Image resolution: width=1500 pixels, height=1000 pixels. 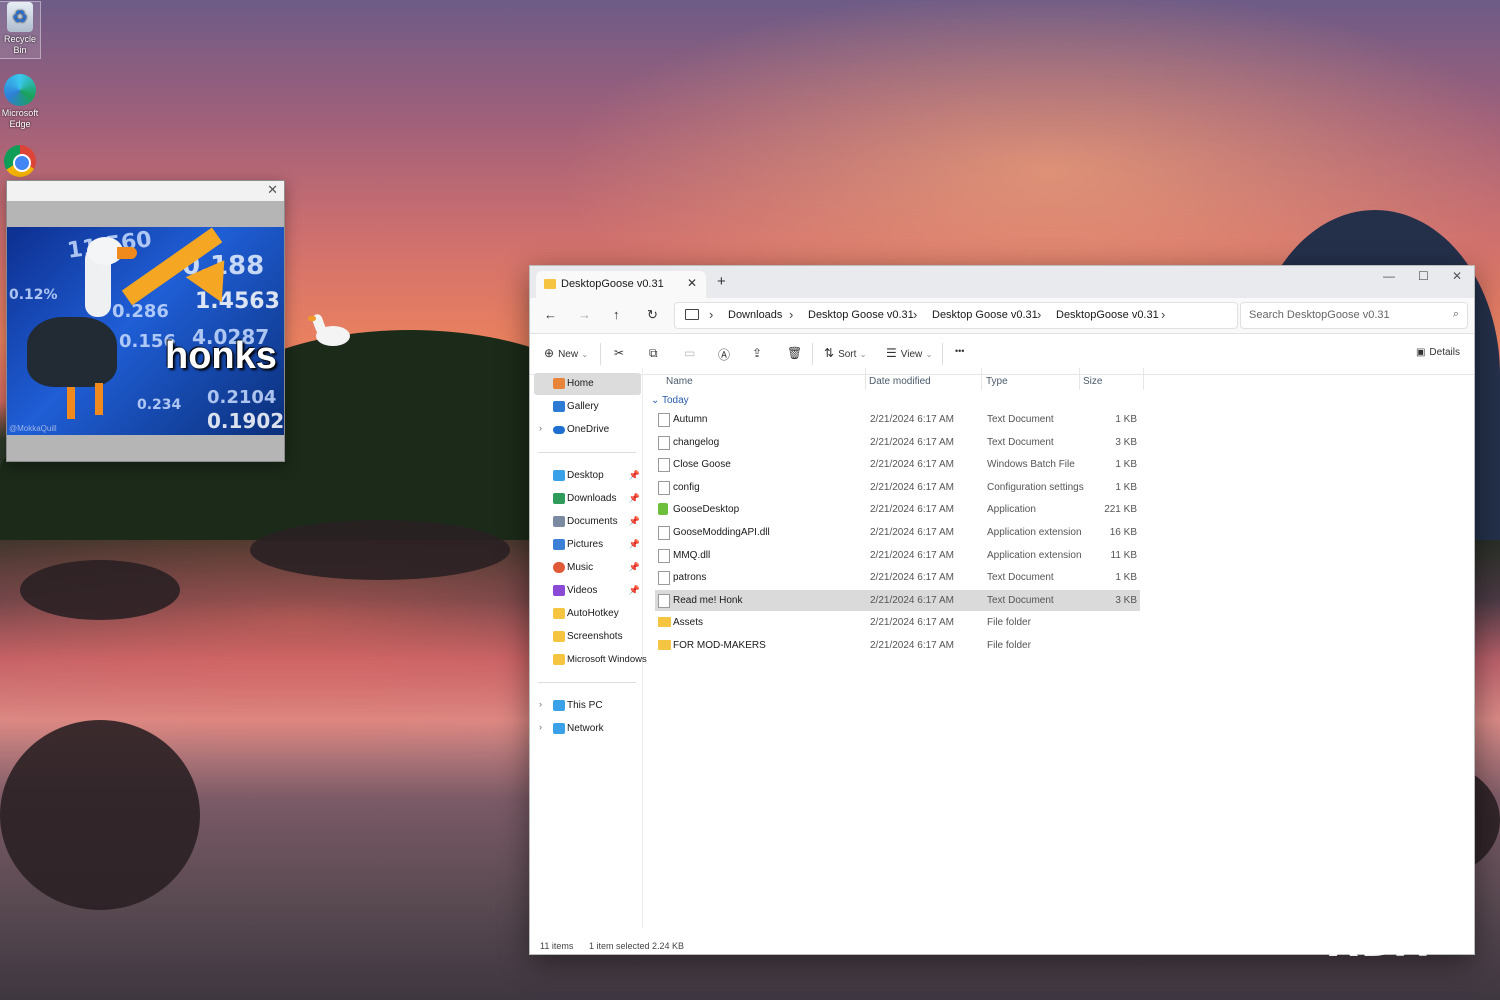 What do you see at coordinates (586, 545) in the screenshot?
I see `sidebar-item-pictures: Pictures 📌` at bounding box center [586, 545].